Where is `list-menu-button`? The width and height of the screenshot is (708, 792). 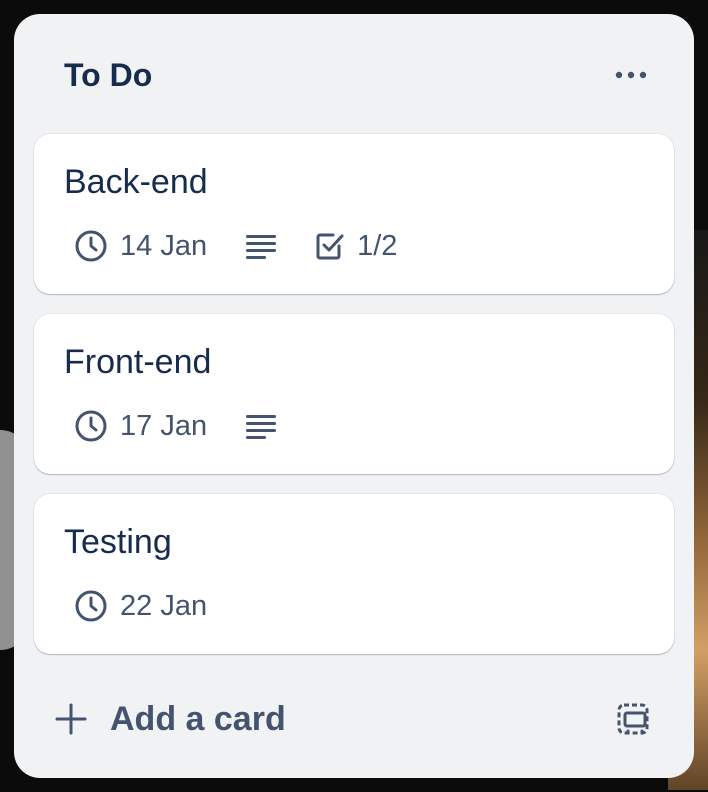 list-menu-button is located at coordinates (631, 75).